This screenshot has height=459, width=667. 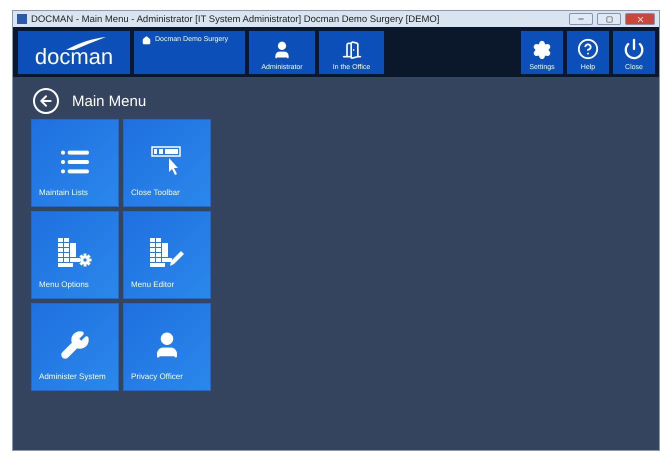 I want to click on app-icon, so click(x=22, y=19).